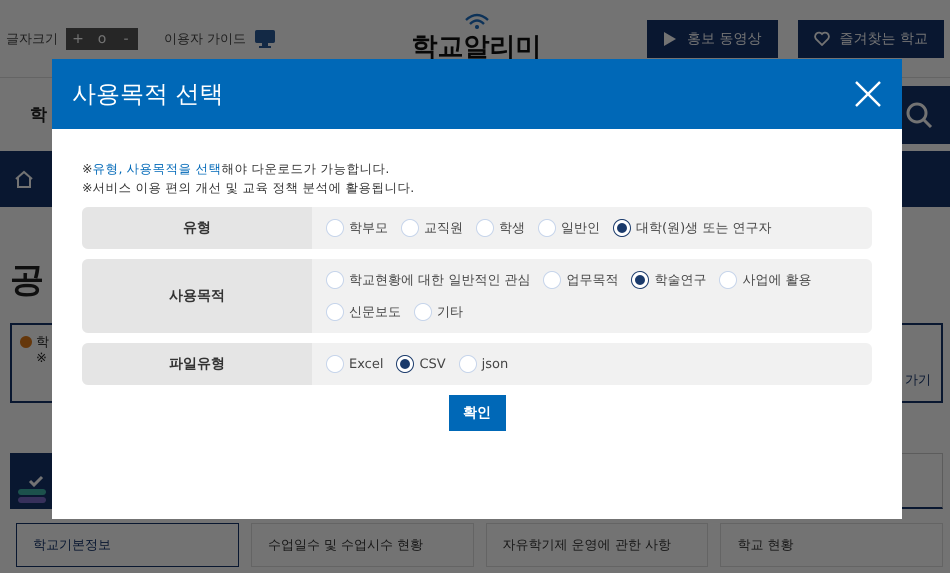 The image size is (950, 573). What do you see at coordinates (32, 39) in the screenshot?
I see `font-size-label: 글자크기` at bounding box center [32, 39].